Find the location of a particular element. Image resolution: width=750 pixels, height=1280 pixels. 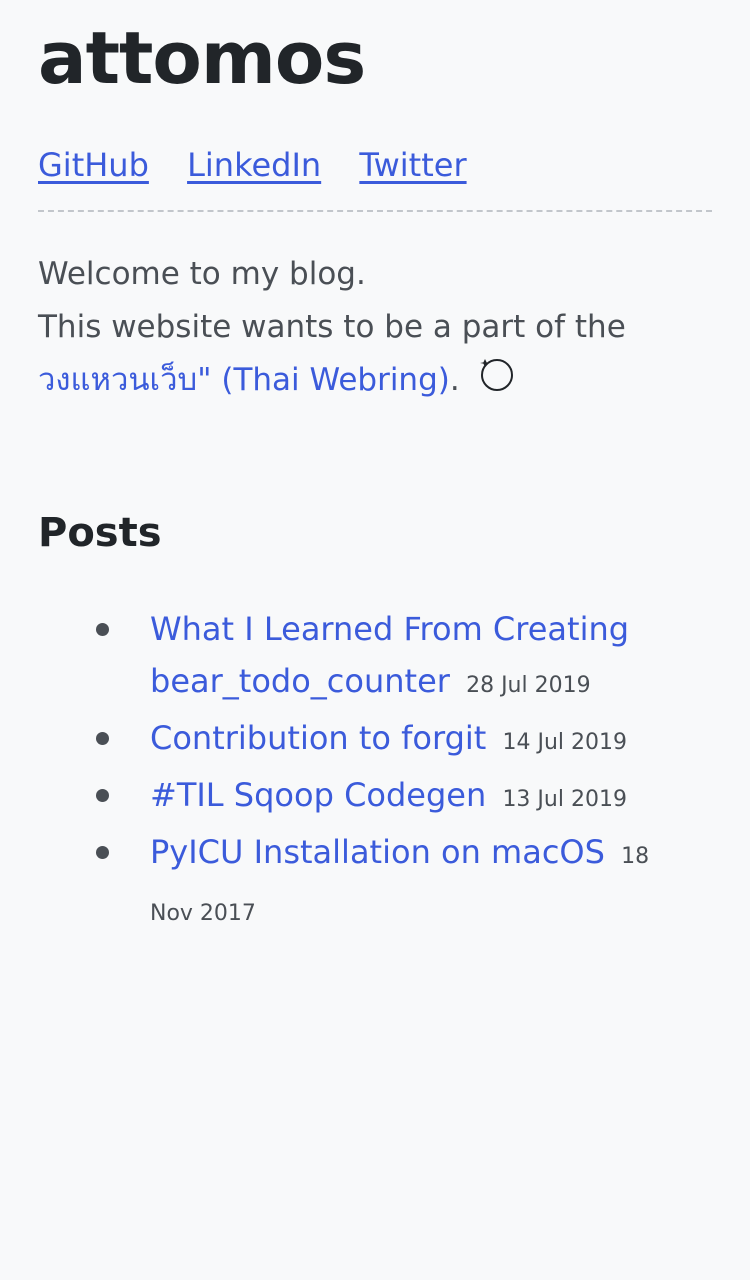

post-date: 13 Jul 2019 is located at coordinates (564, 799).